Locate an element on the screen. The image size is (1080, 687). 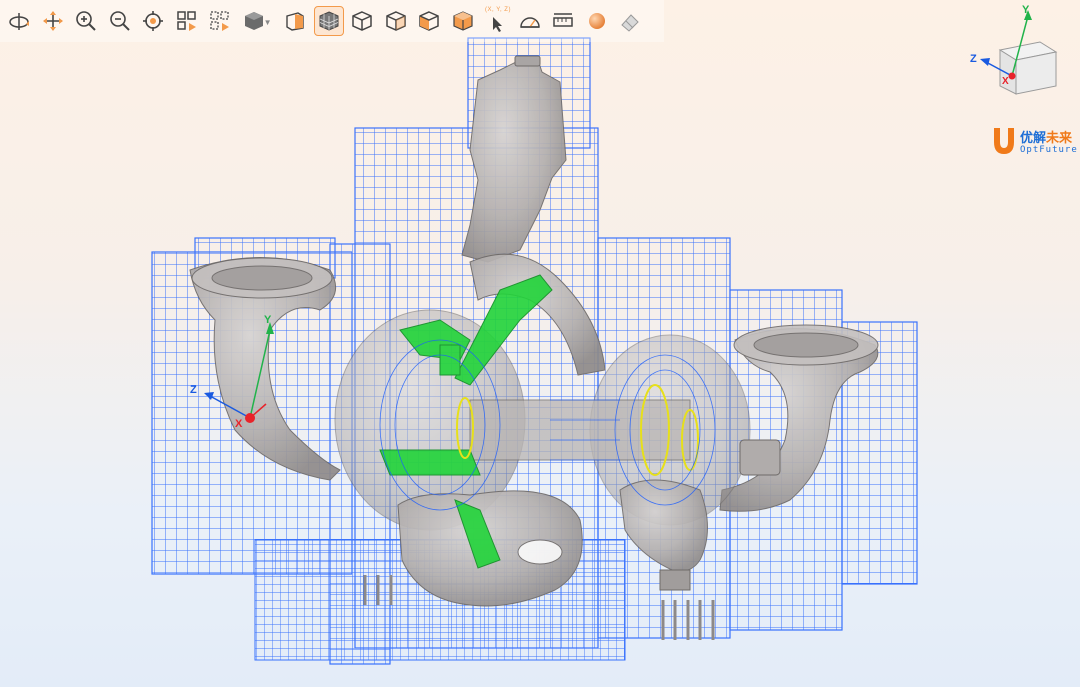
zoom-in-button is located at coordinates (86, 21).